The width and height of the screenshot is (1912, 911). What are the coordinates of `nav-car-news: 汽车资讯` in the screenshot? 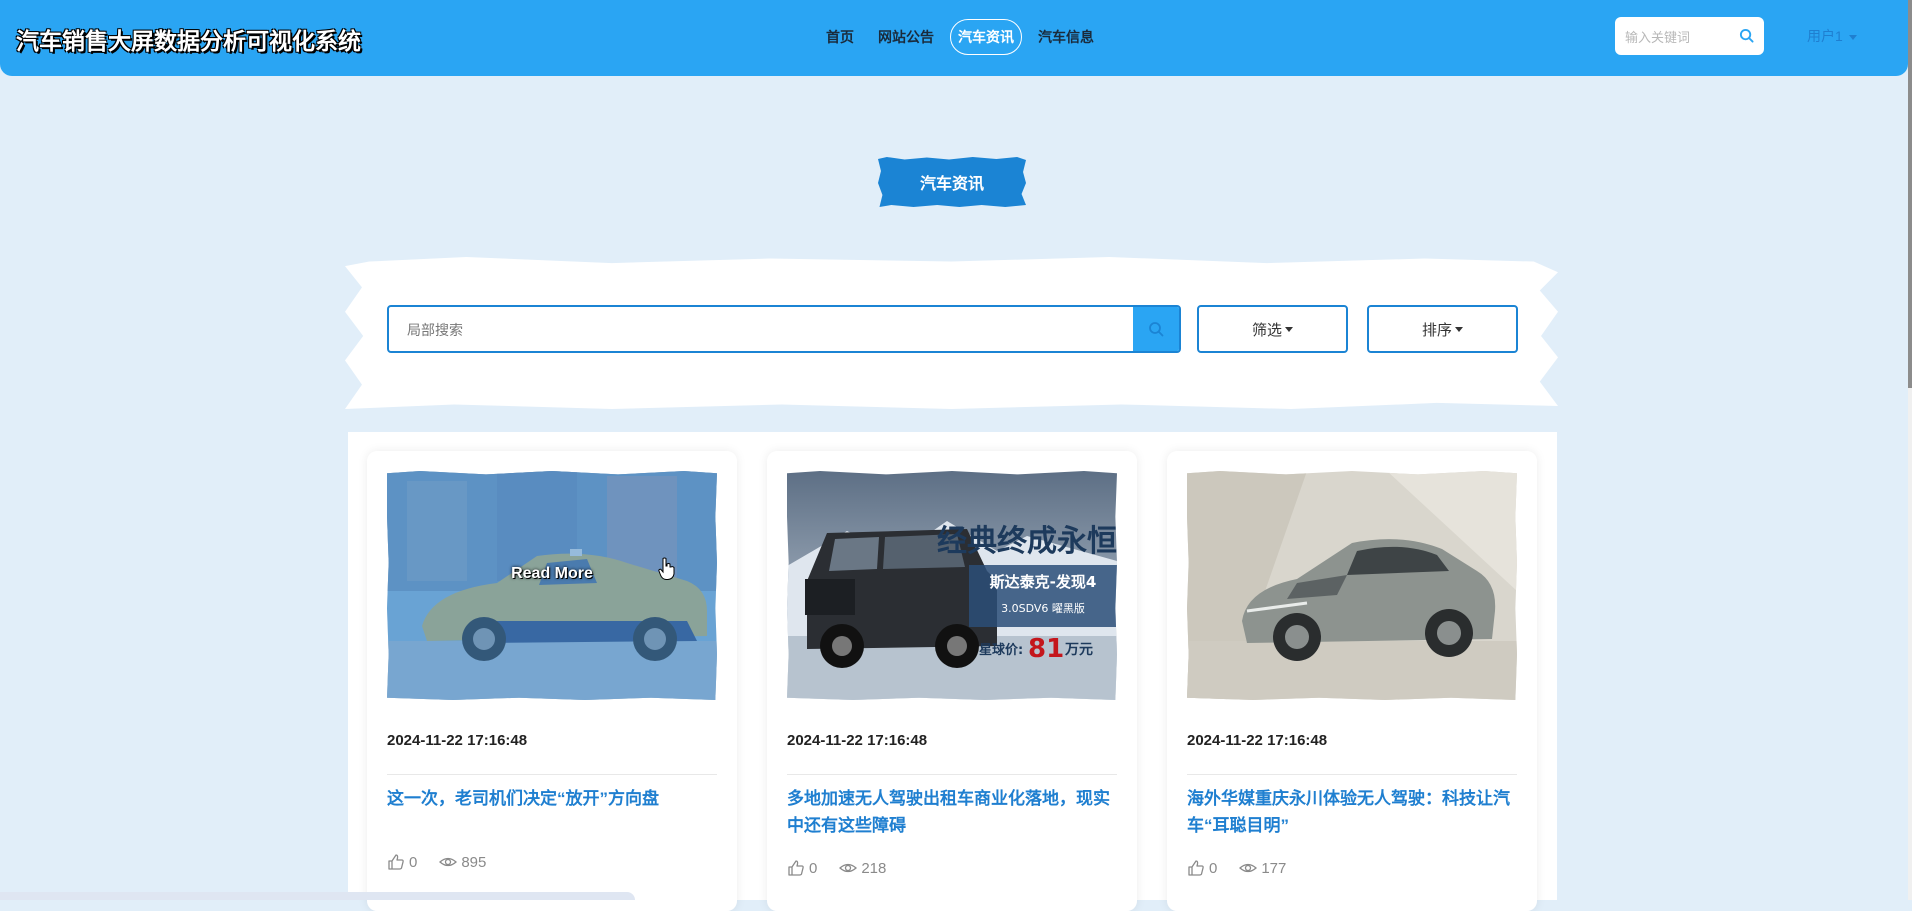 It's located at (986, 37).